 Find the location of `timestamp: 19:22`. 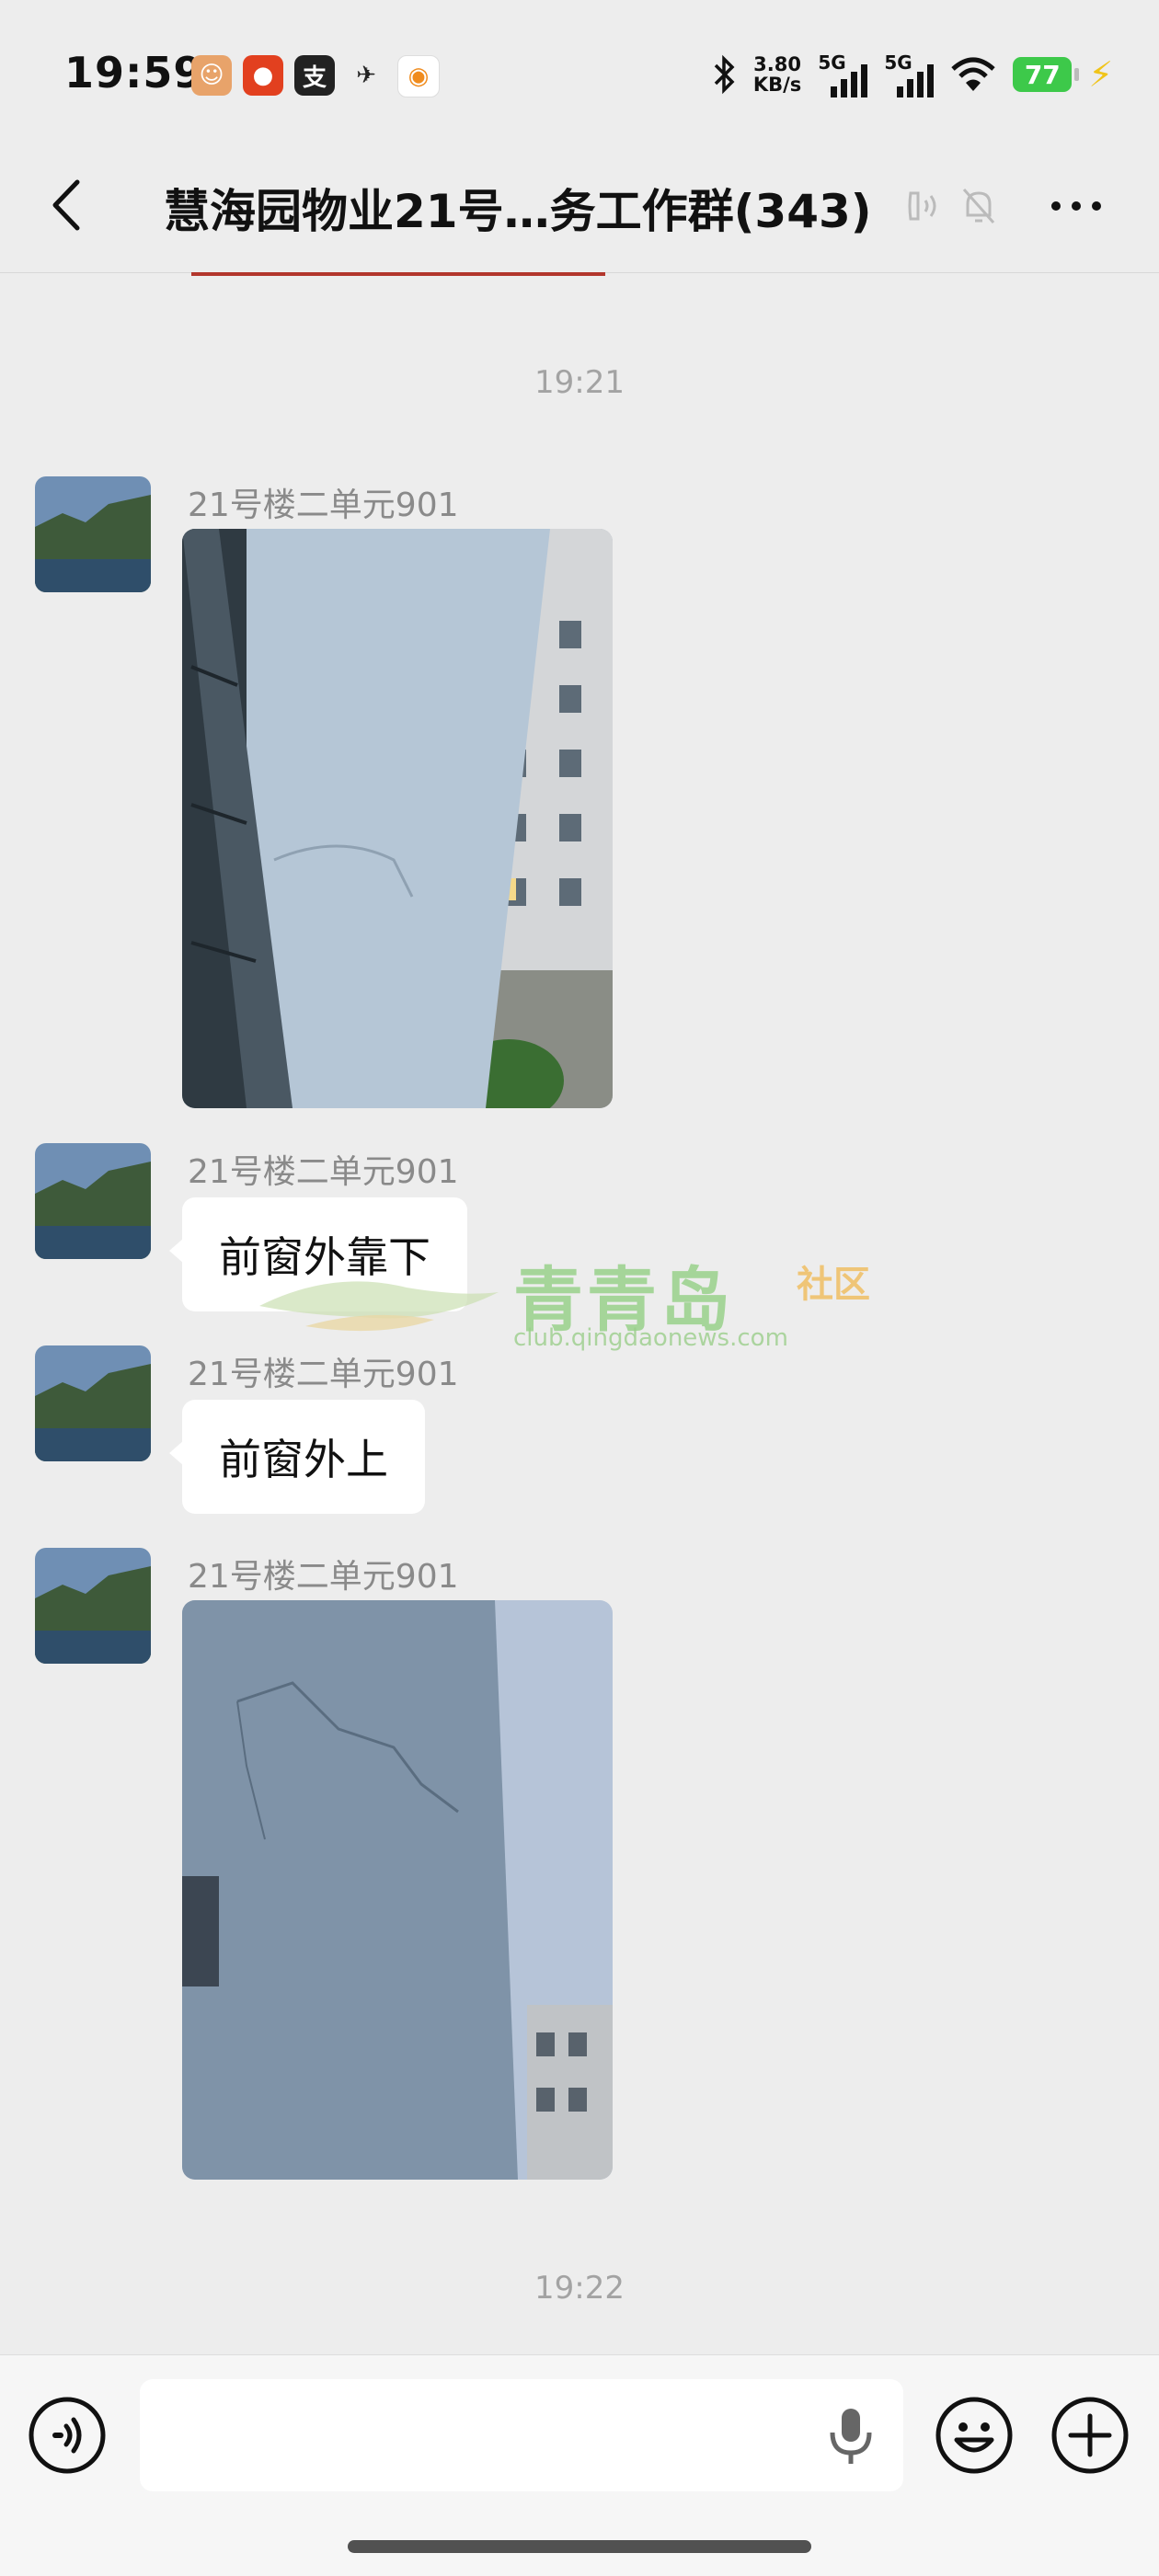

timestamp: 19:22 is located at coordinates (579, 2289).